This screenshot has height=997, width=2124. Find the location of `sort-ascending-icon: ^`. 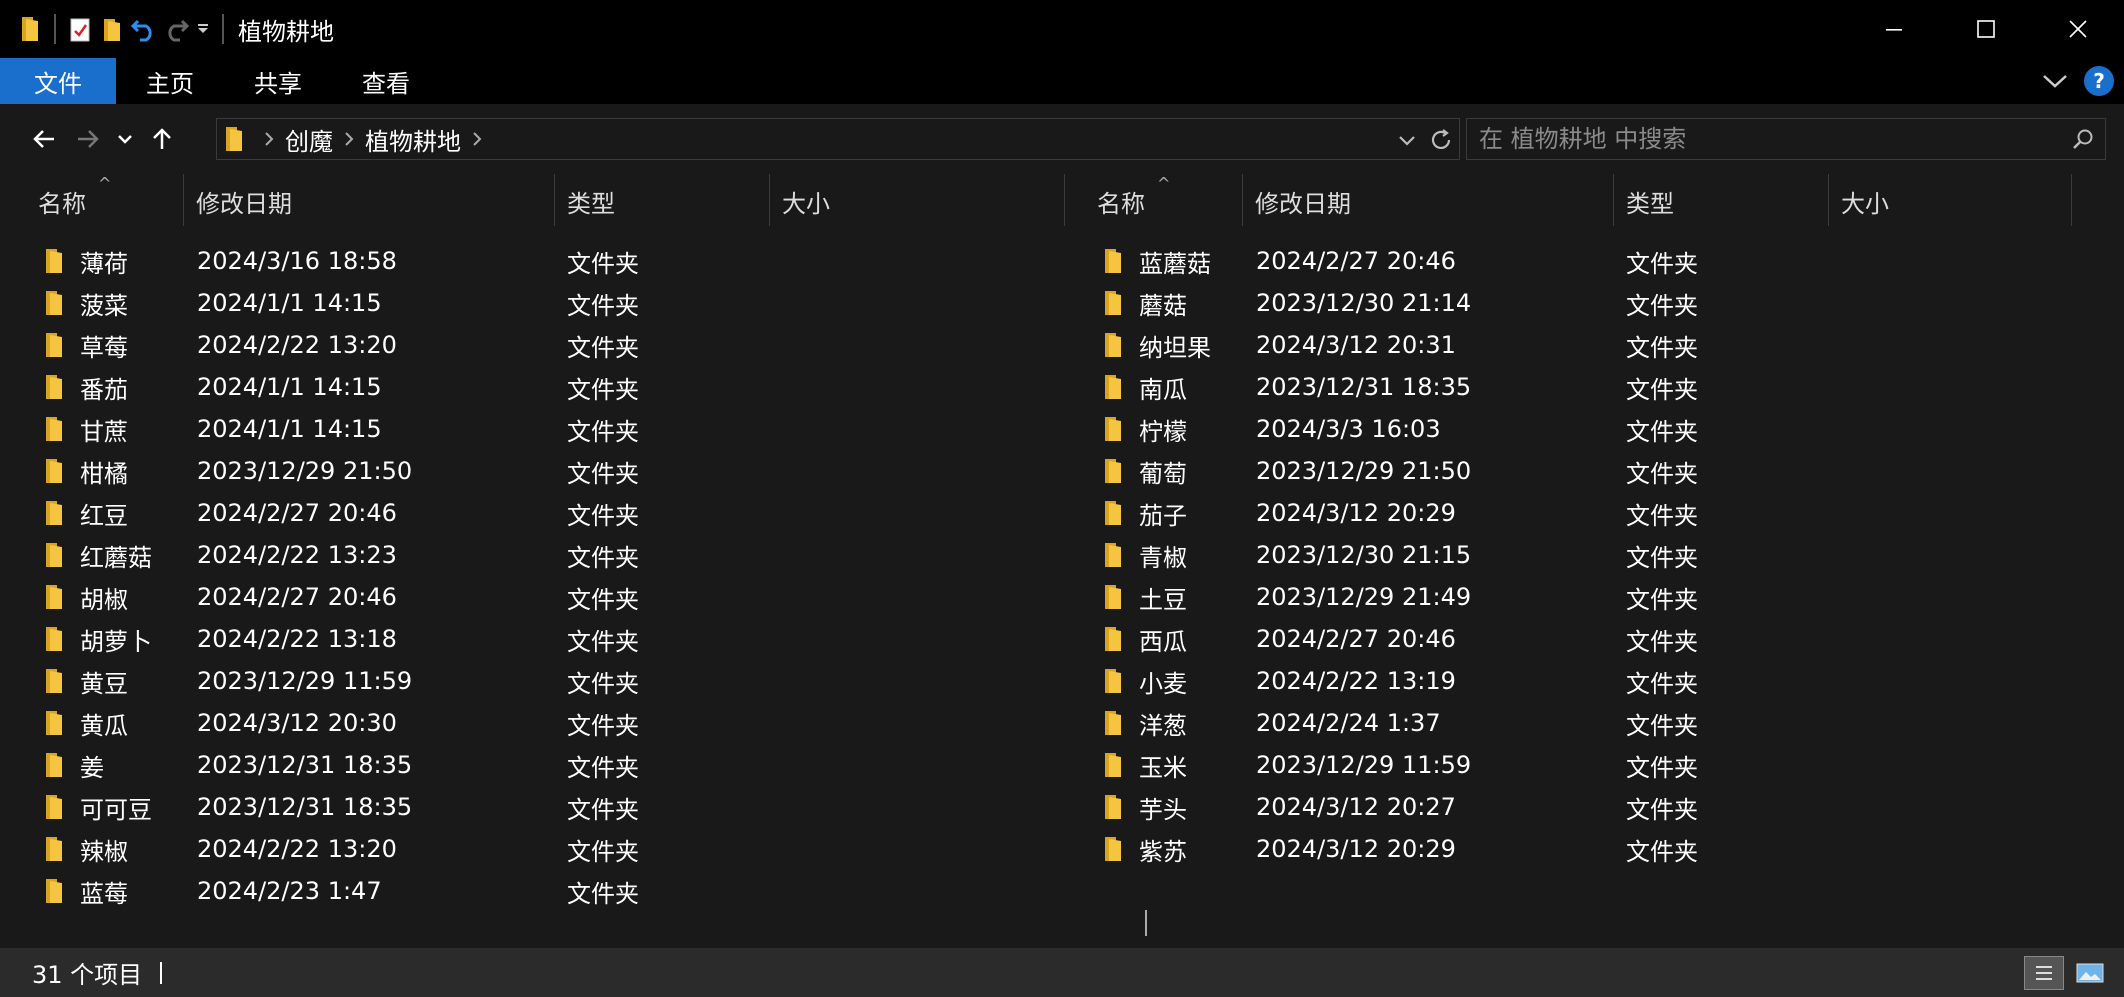

sort-ascending-icon: ^ is located at coordinates (1164, 183).